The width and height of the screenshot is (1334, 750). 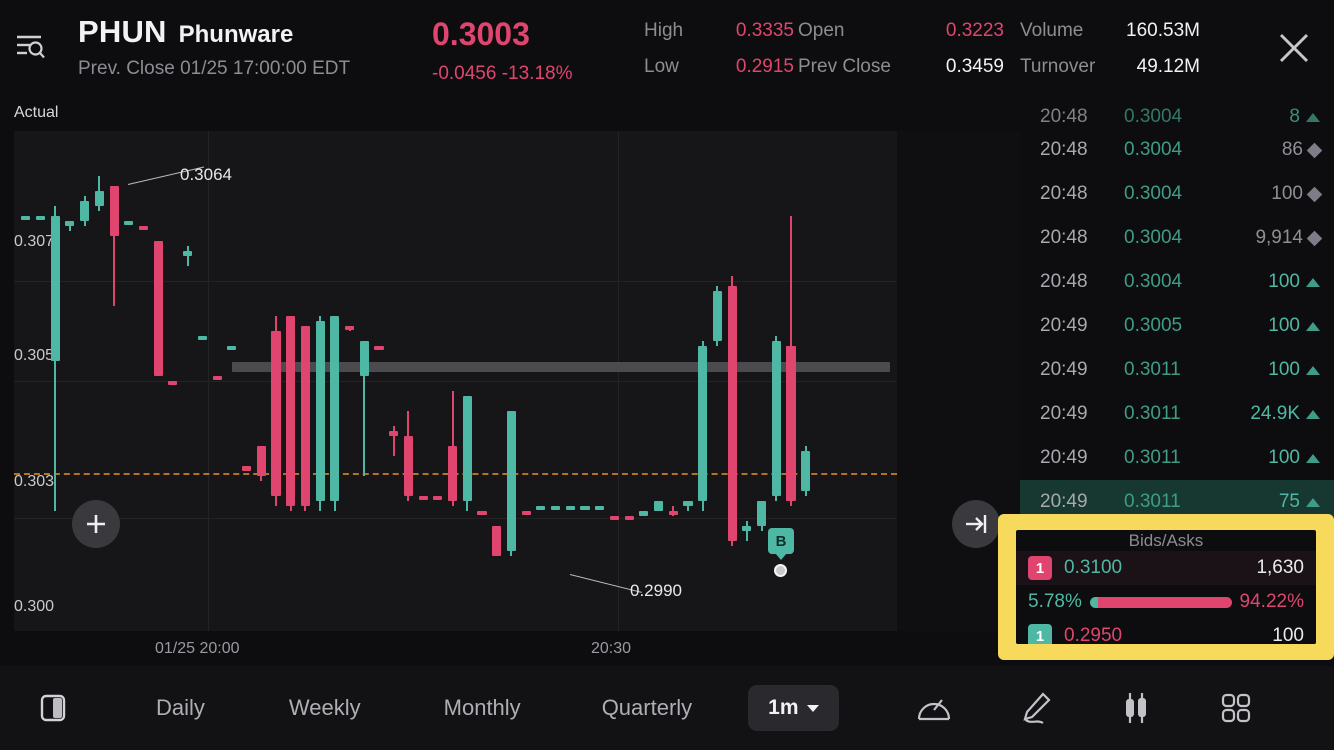 I want to click on tab-daily: Daily, so click(x=180, y=708).